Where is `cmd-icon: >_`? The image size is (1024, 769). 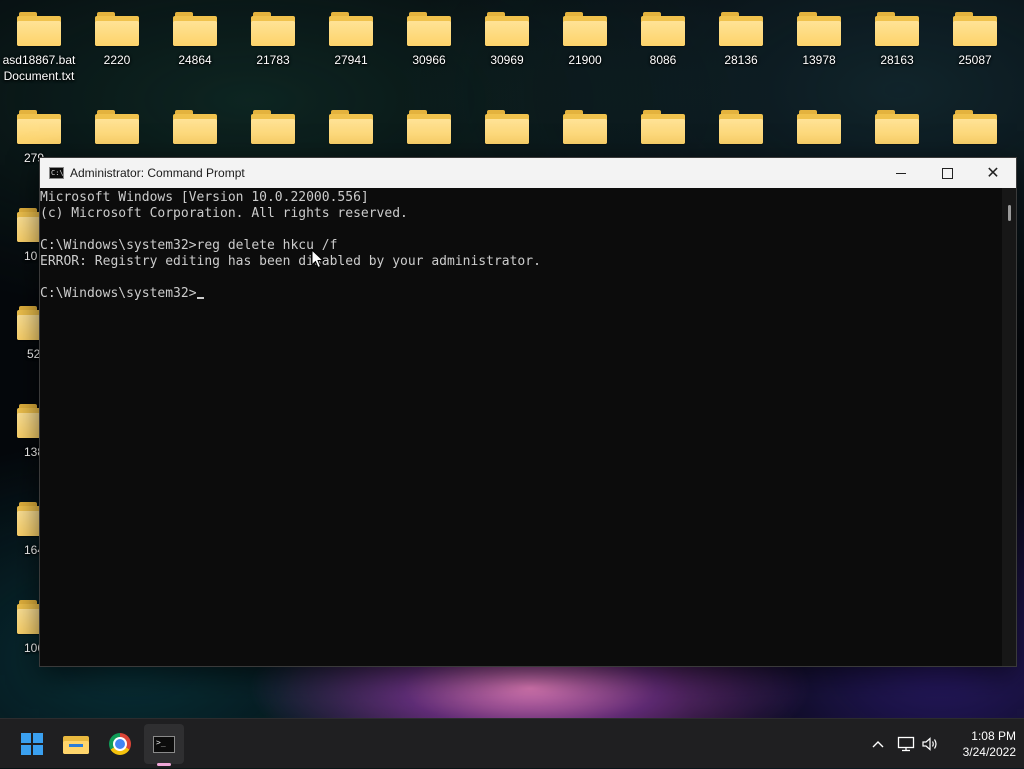 cmd-icon: >_ is located at coordinates (164, 744).